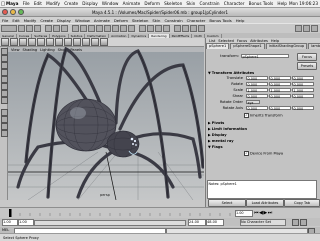 The height and width of the screenshot is (241, 320). What do you see at coordinates (8, 35) in the screenshot?
I see `shelf-tab-general: General` at bounding box center [8, 35].